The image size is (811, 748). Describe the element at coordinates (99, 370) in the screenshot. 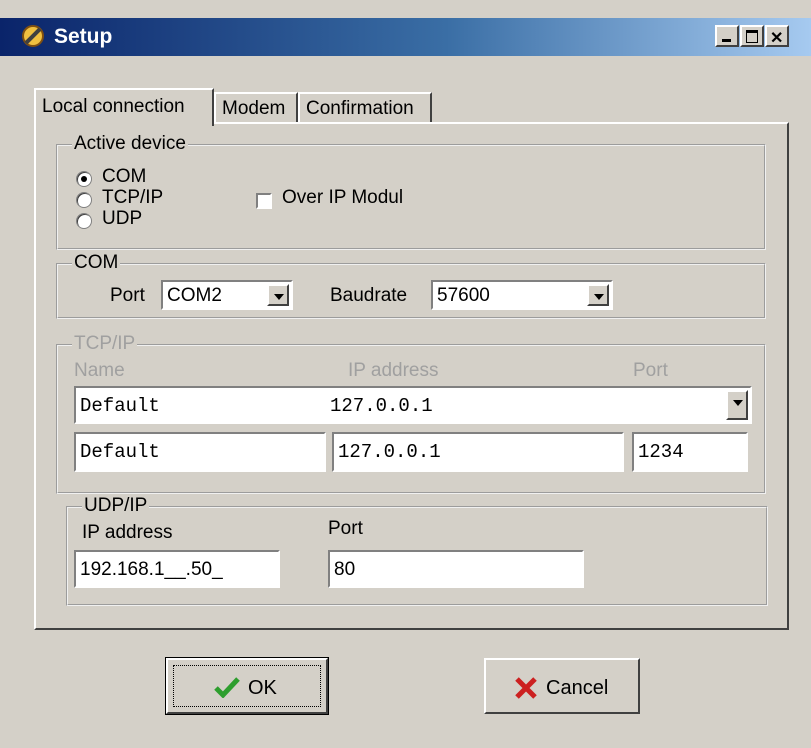

I see `tcpip-name-header: Name` at that location.